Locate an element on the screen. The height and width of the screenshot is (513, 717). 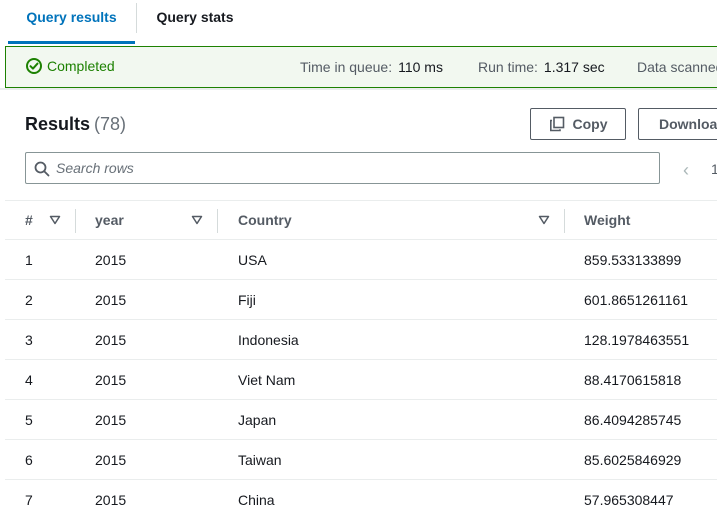
cell-number: 1 is located at coordinates (29, 260).